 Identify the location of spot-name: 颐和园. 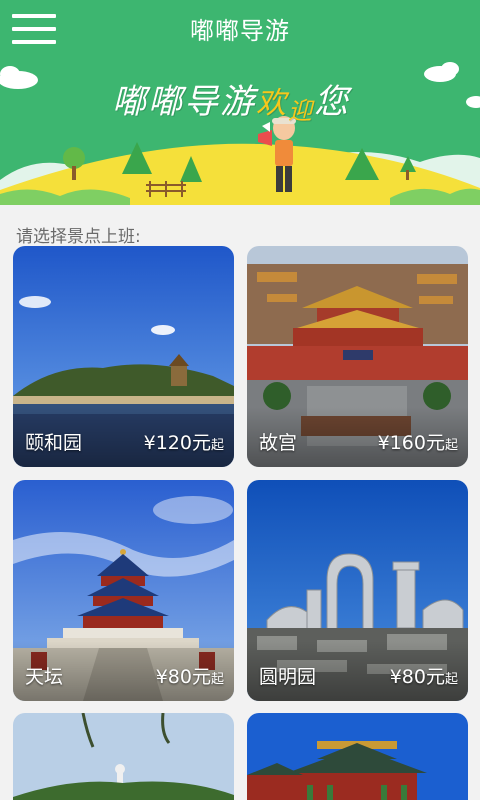
(54, 443).